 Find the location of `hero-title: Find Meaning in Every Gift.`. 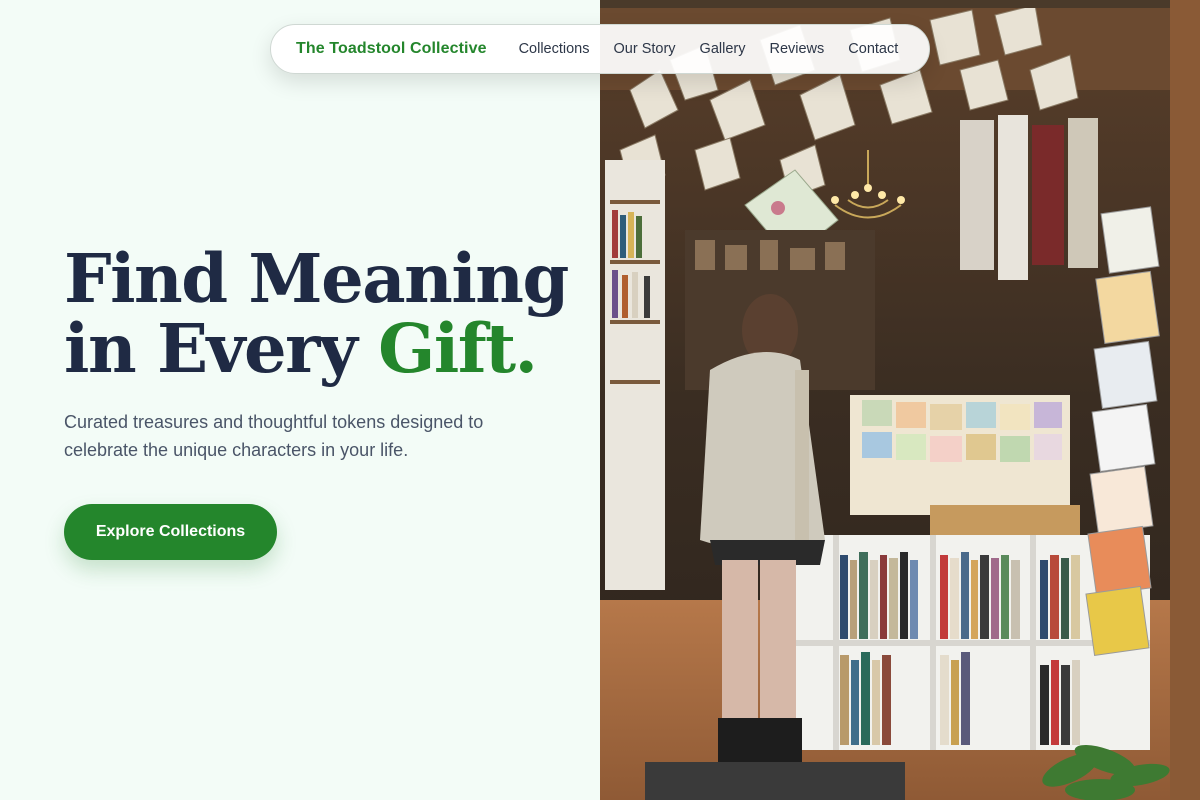

hero-title: Find Meaning in Every Gift. is located at coordinates (324, 314).